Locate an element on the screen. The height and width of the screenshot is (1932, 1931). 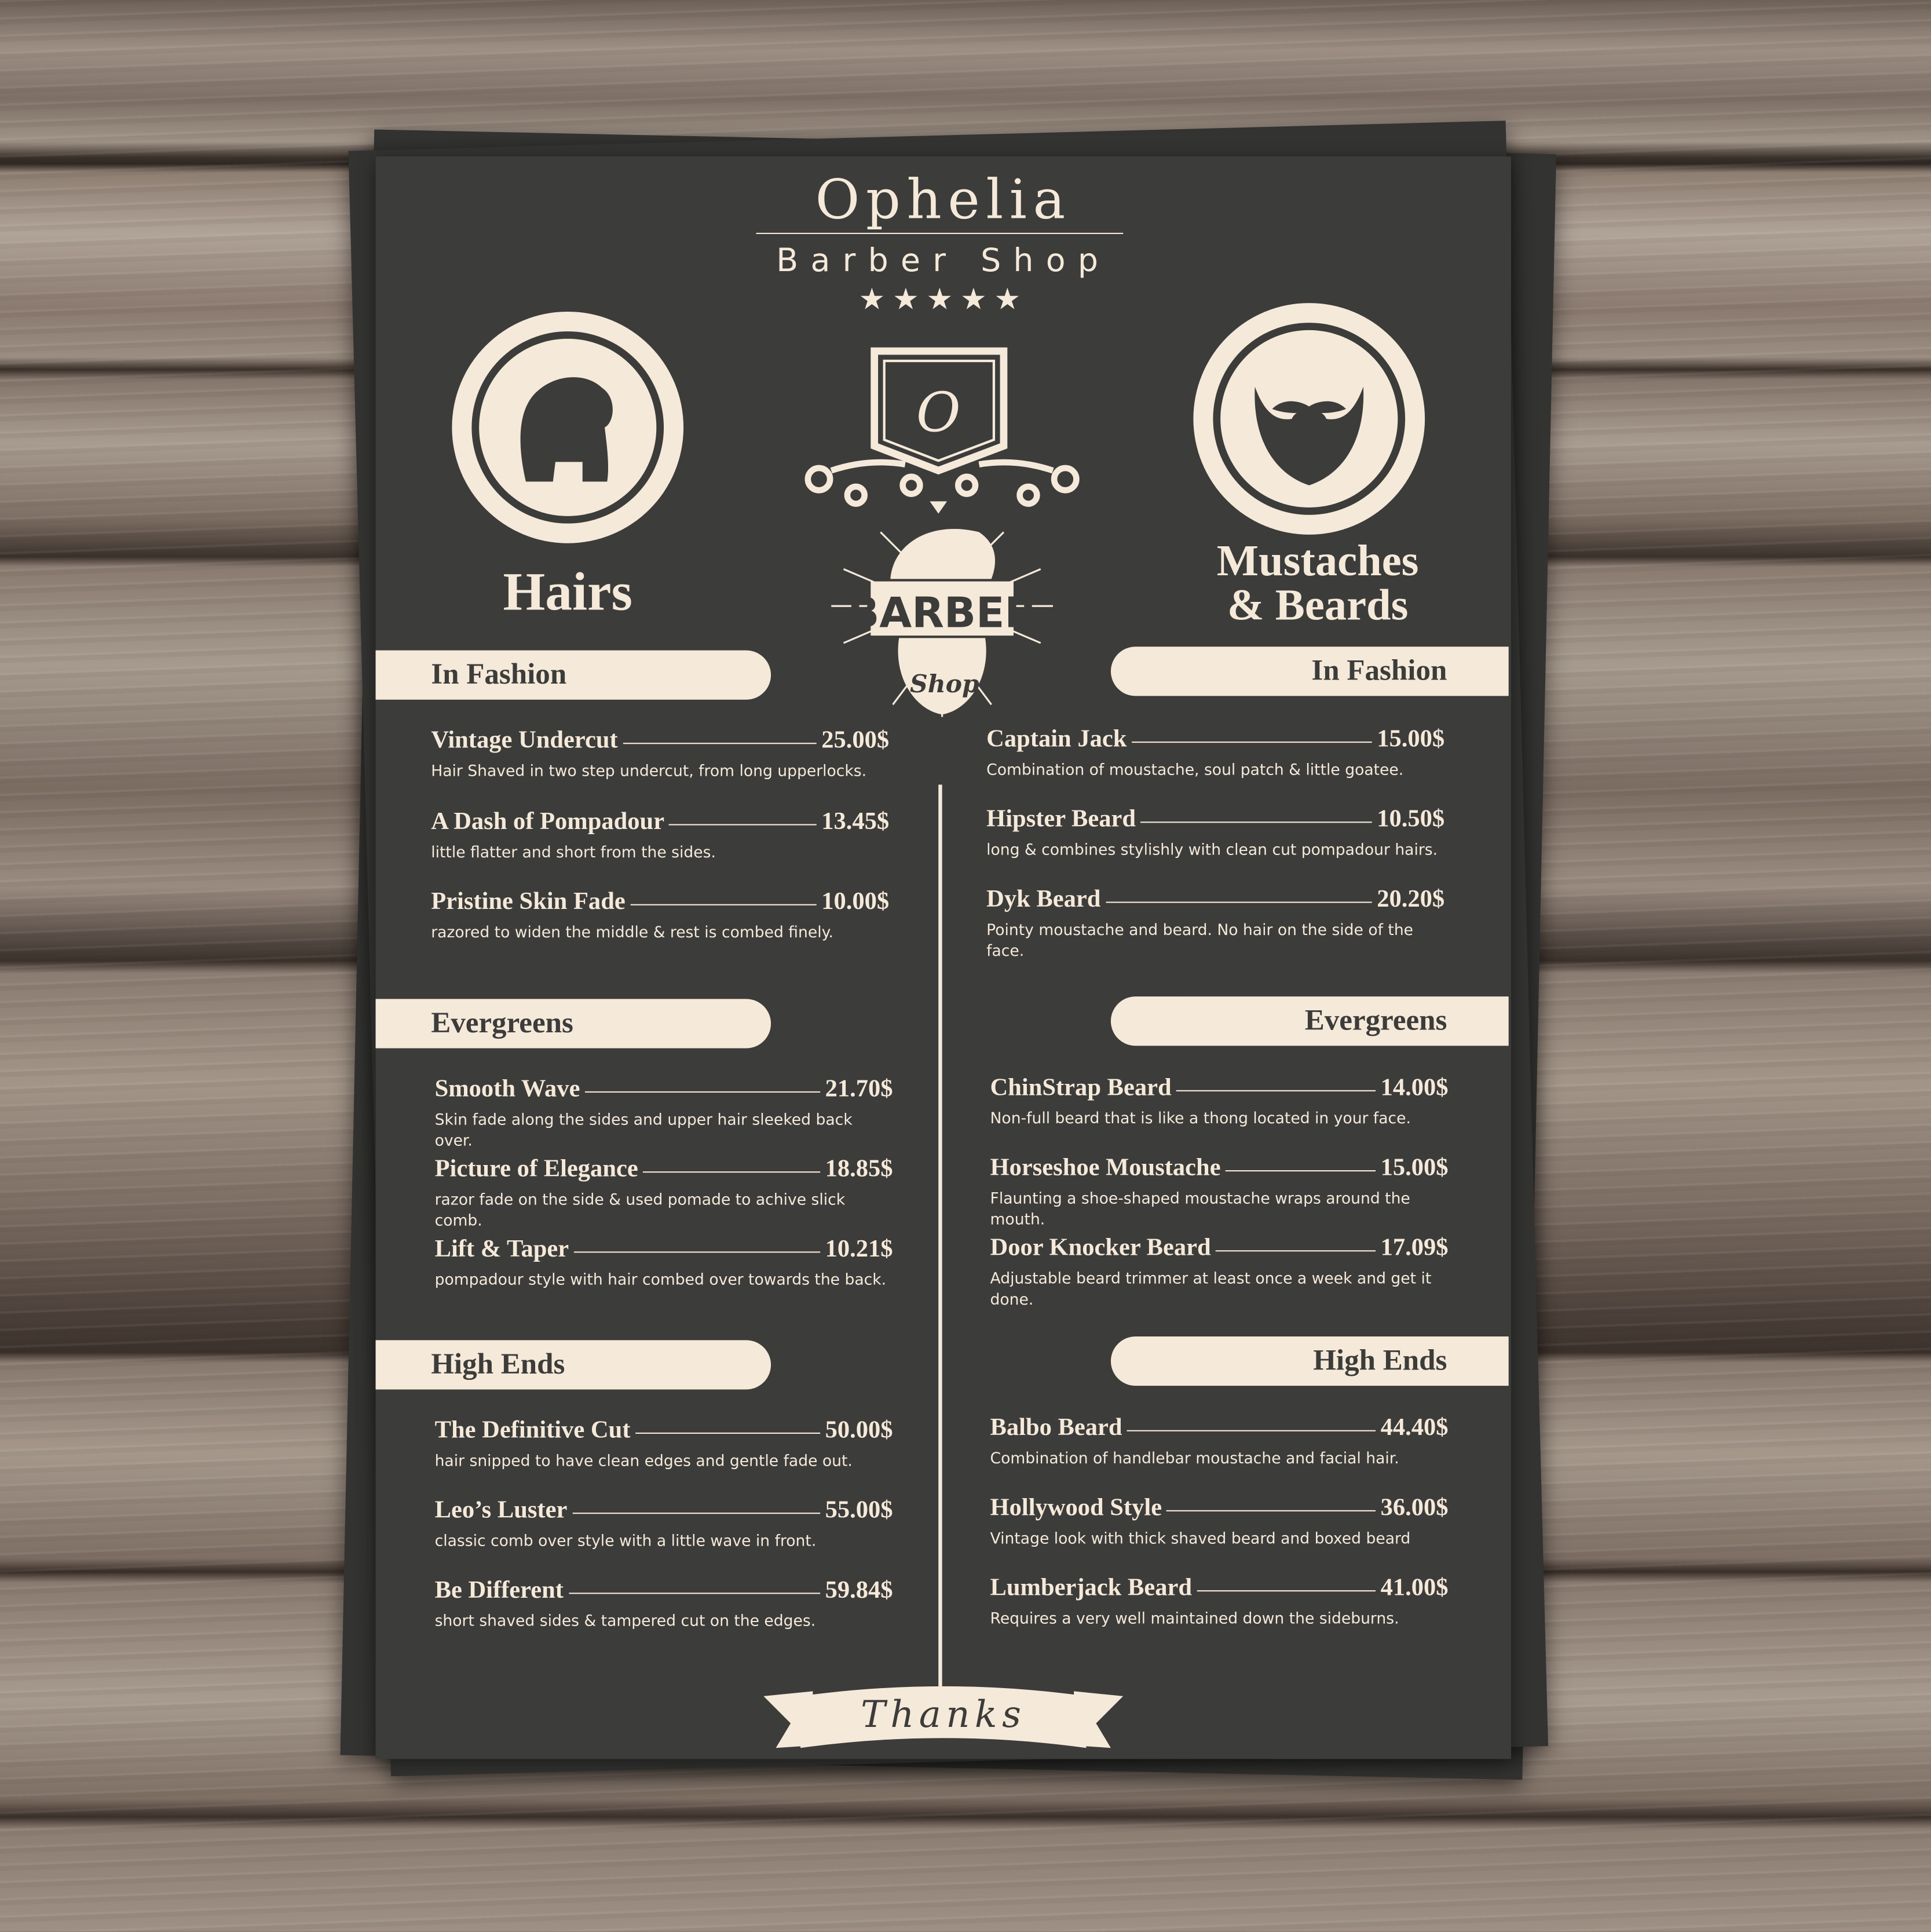
logo-barber-text: BARBER is located at coordinates (942, 613).